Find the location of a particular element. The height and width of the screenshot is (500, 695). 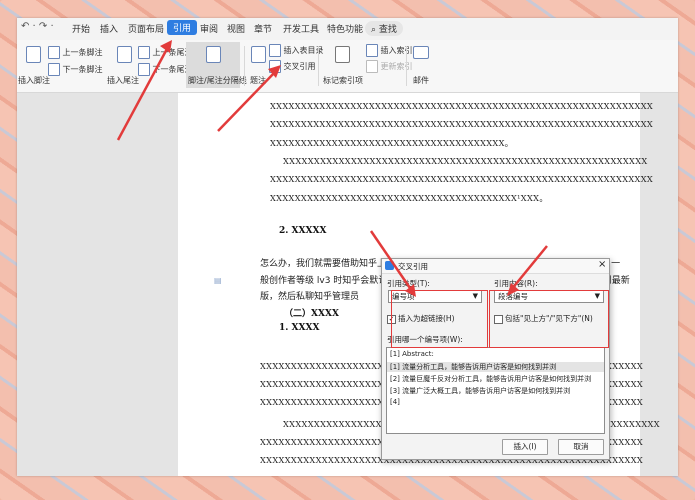

arrow-to-cross-reference is located at coordinates (249, 98).